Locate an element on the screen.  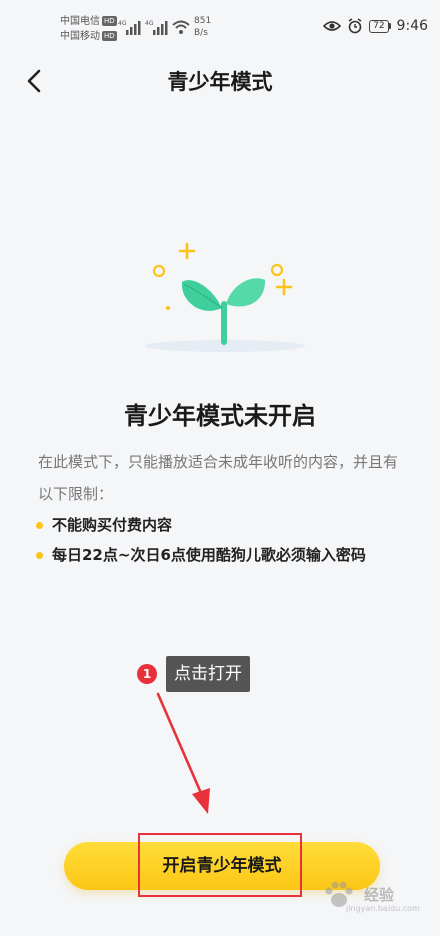
page-title: 青少年模式 is located at coordinates (220, 82).